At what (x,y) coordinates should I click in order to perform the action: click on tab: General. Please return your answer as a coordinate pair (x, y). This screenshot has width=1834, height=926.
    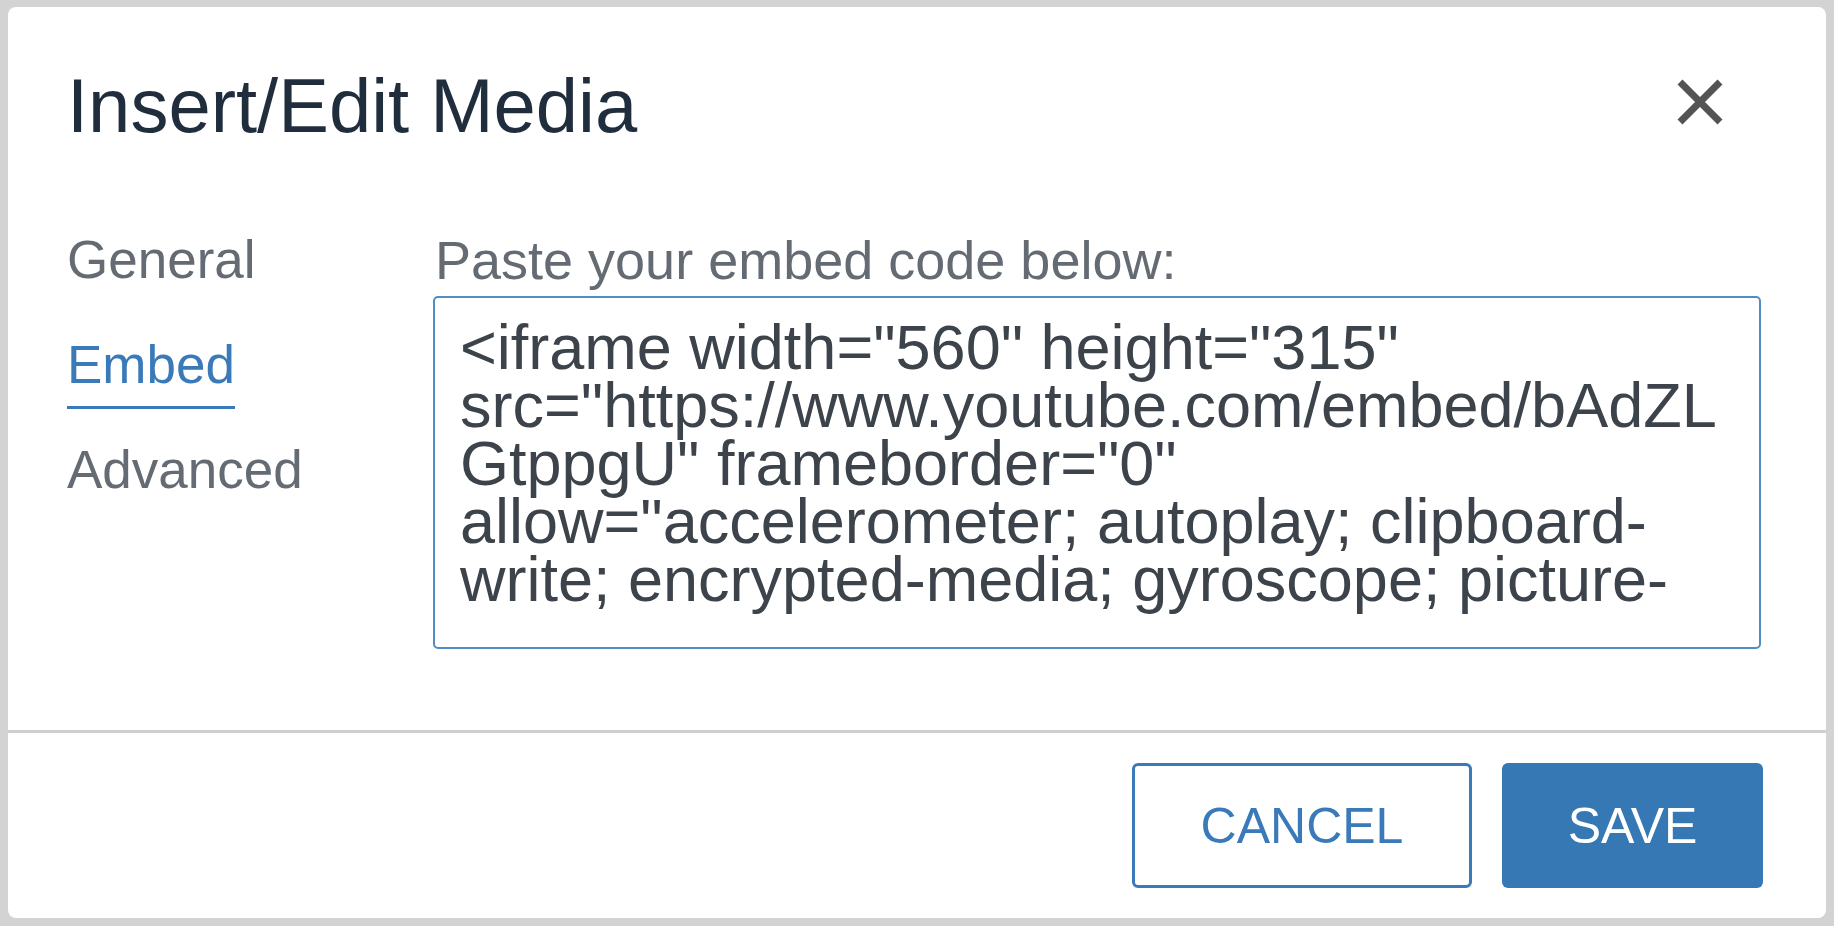
    Looking at the image, I should click on (161, 269).